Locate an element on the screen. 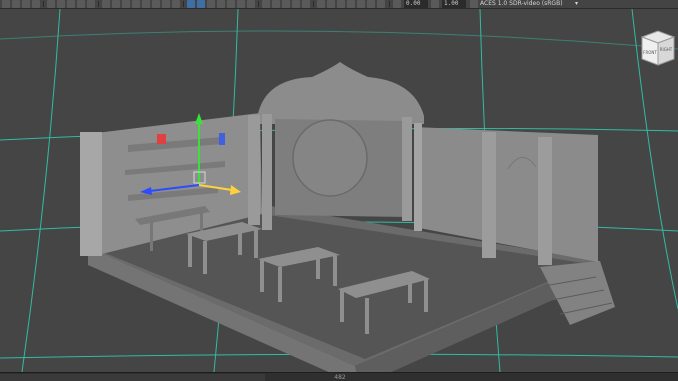  resolution-gate-icon is located at coordinates (241, 4).